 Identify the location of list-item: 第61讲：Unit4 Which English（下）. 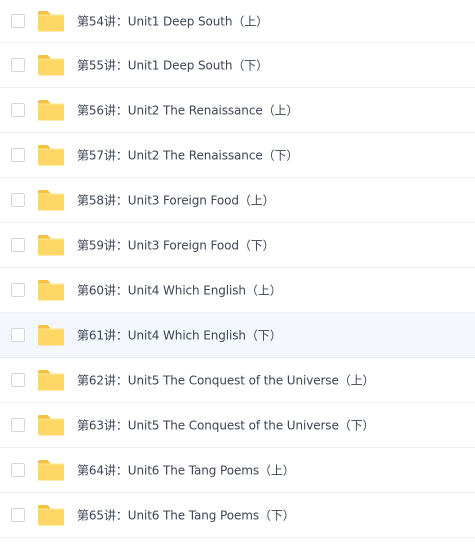
(237, 335).